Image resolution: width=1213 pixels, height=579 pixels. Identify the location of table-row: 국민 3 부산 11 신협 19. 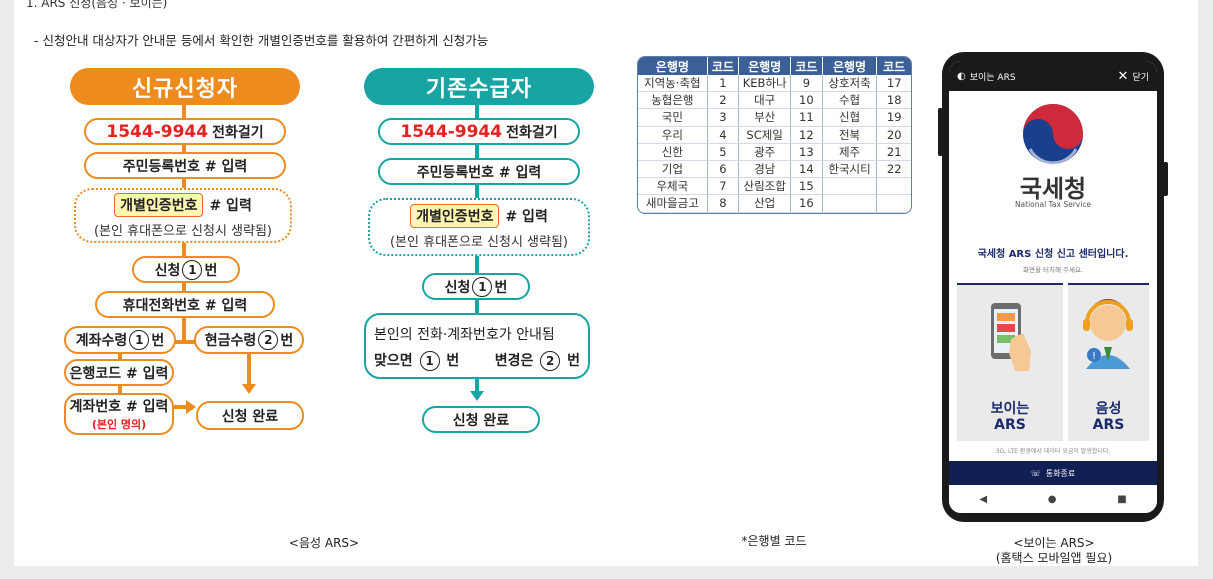
(774, 118).